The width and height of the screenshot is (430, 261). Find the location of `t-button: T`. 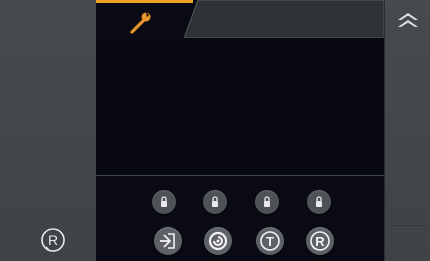

t-button: T is located at coordinates (270, 241).